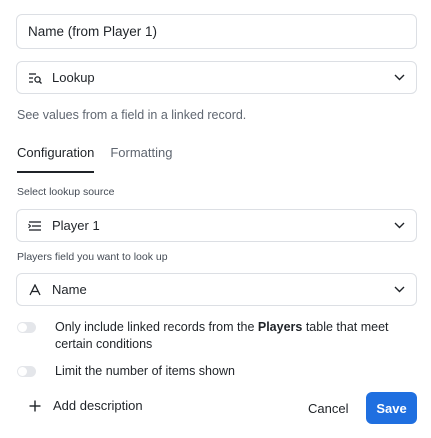 Image resolution: width=431 pixels, height=438 pixels. What do you see at coordinates (216, 289) in the screenshot?
I see `lookup-field-select: Name` at bounding box center [216, 289].